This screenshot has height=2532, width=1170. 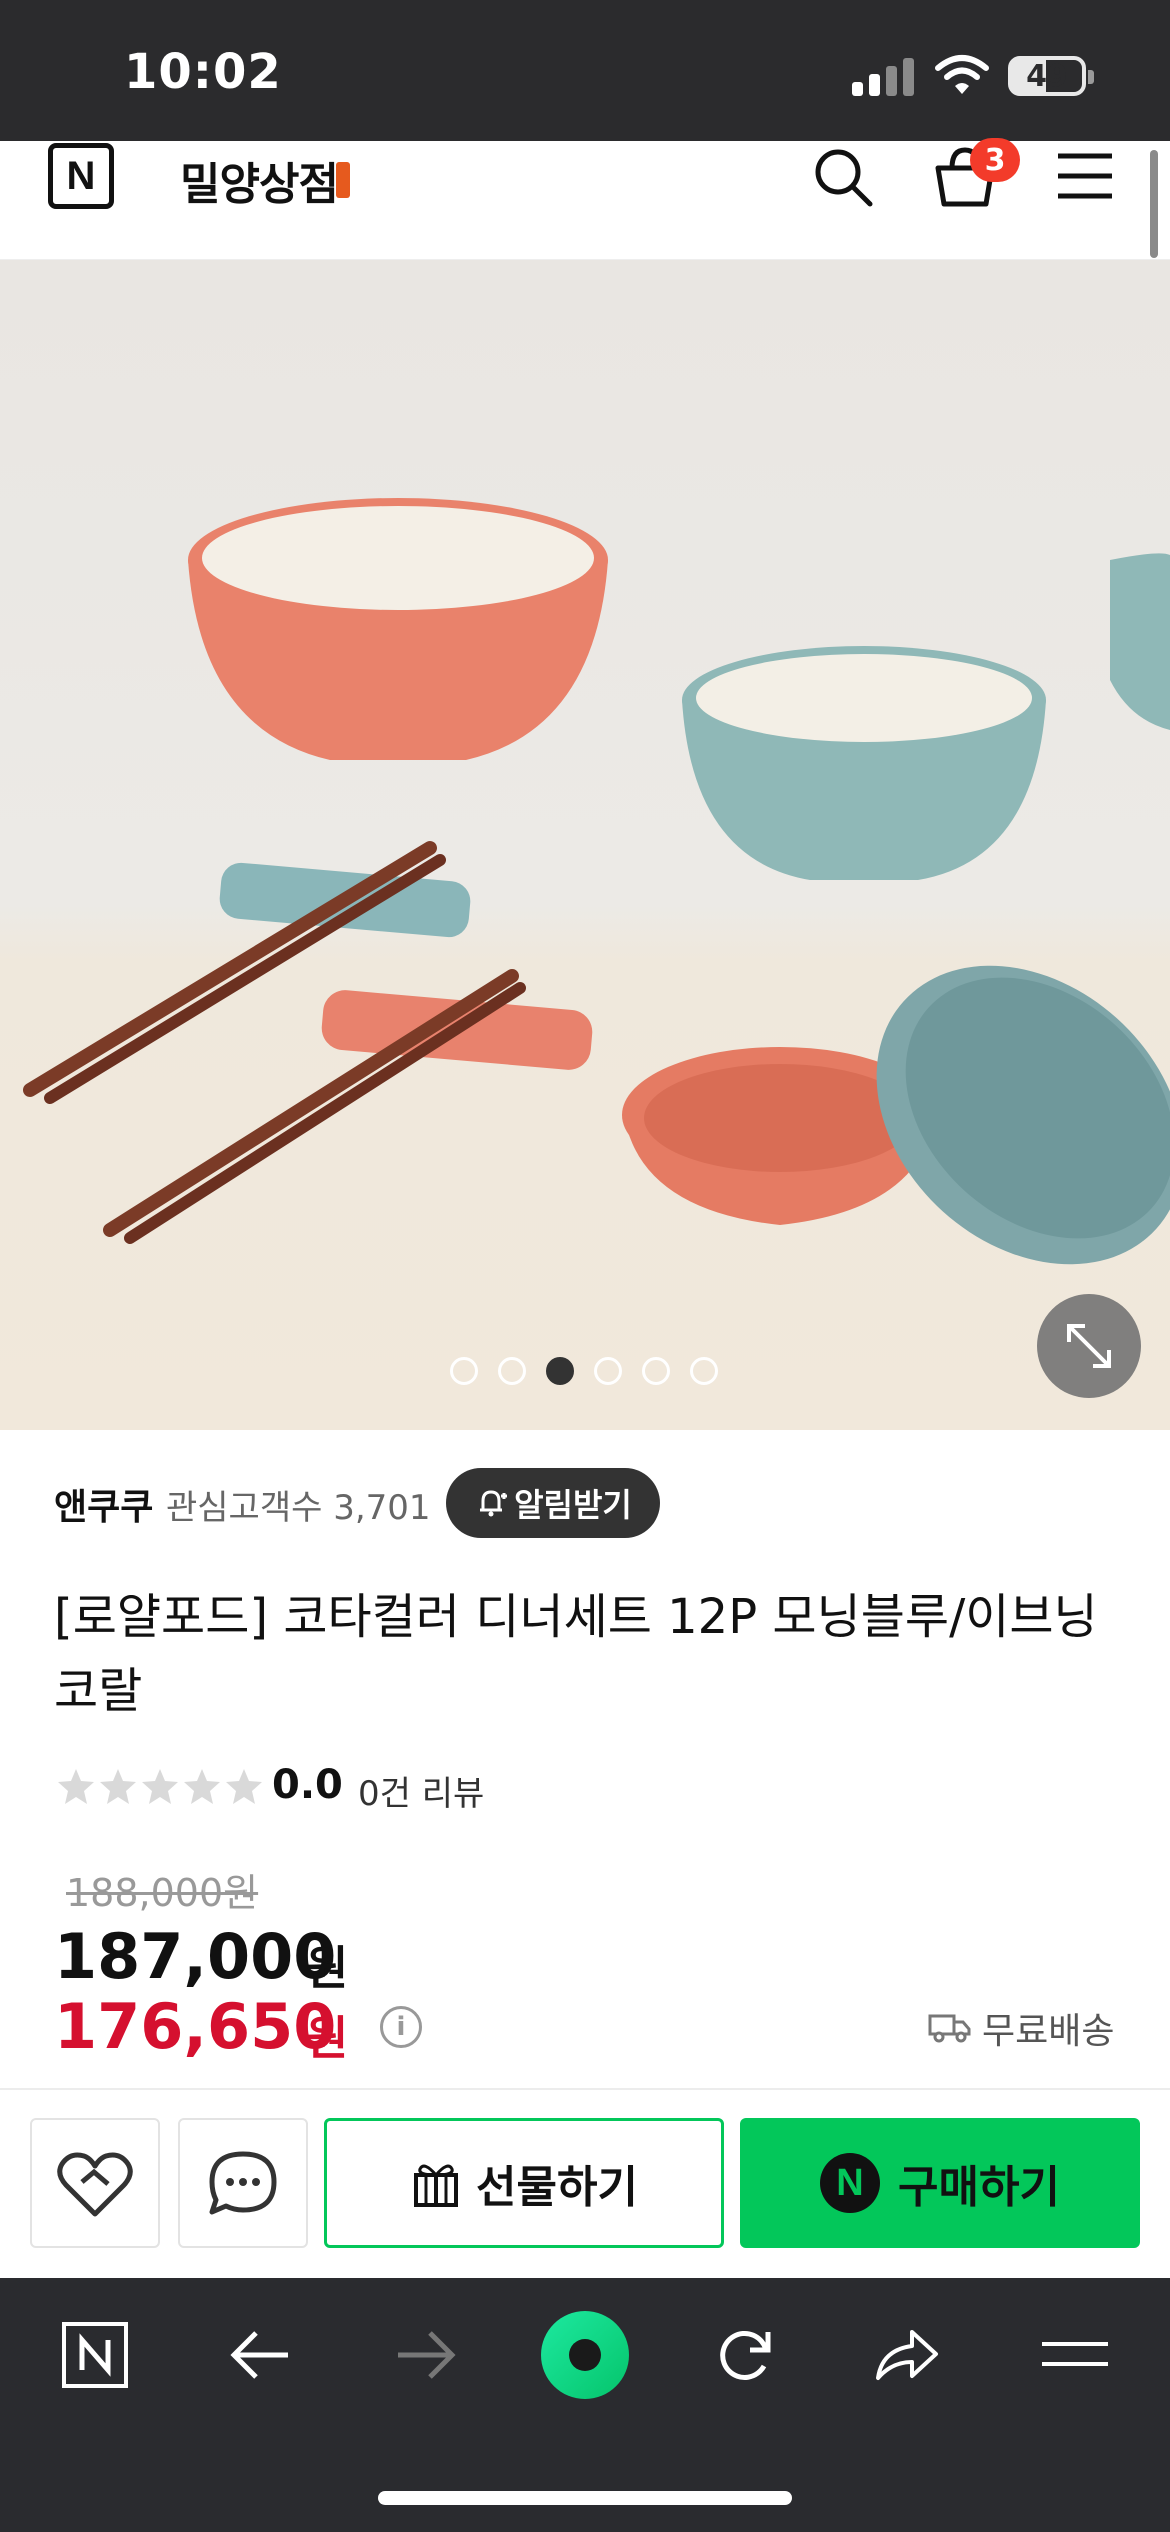 I want to click on gift-button-label: 선물하기, so click(x=557, y=2187).